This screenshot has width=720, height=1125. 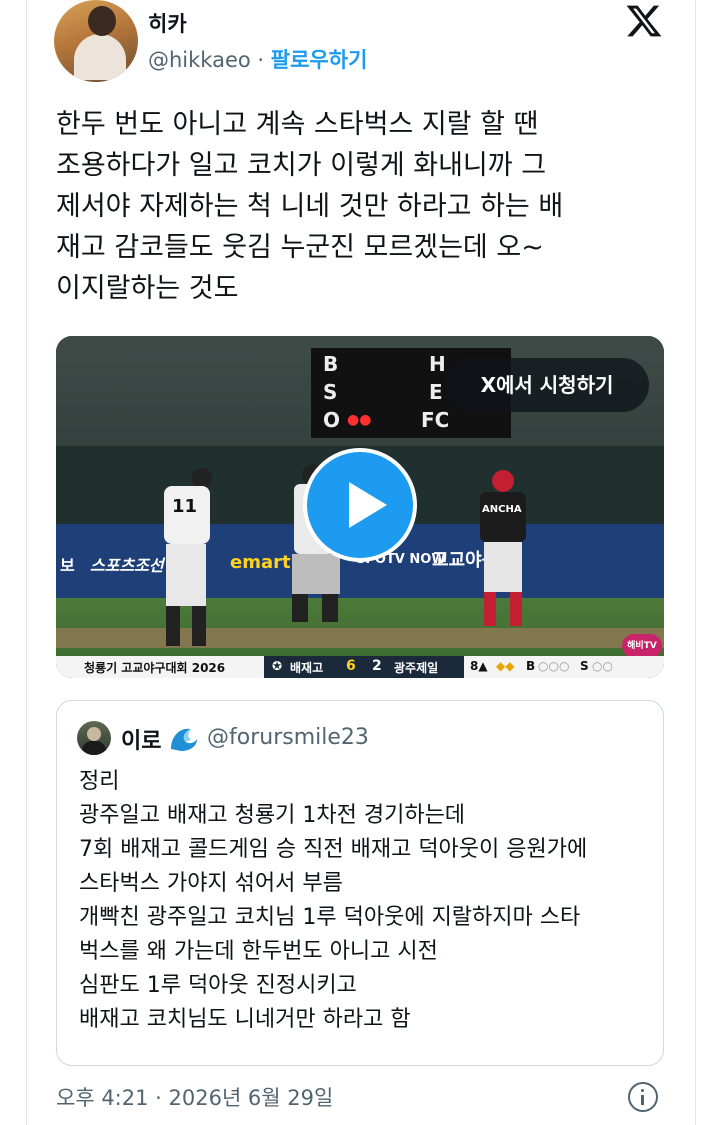 What do you see at coordinates (307, 668) in the screenshot?
I see `team-home: 배재고` at bounding box center [307, 668].